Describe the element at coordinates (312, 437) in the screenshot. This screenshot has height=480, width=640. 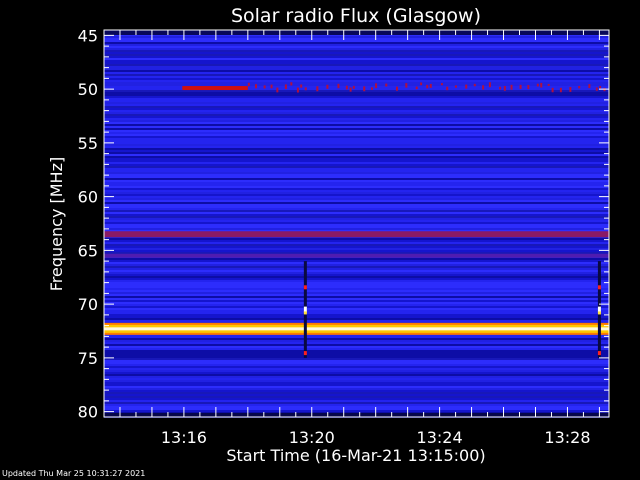
I see `x-tick-label: 13:20` at that location.